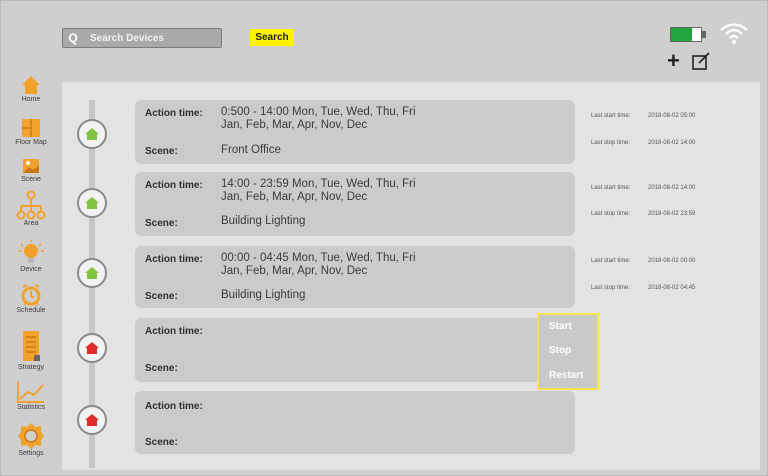 The height and width of the screenshot is (476, 768). Describe the element at coordinates (31, 223) in the screenshot. I see `sidebar-item-label: Area` at that location.